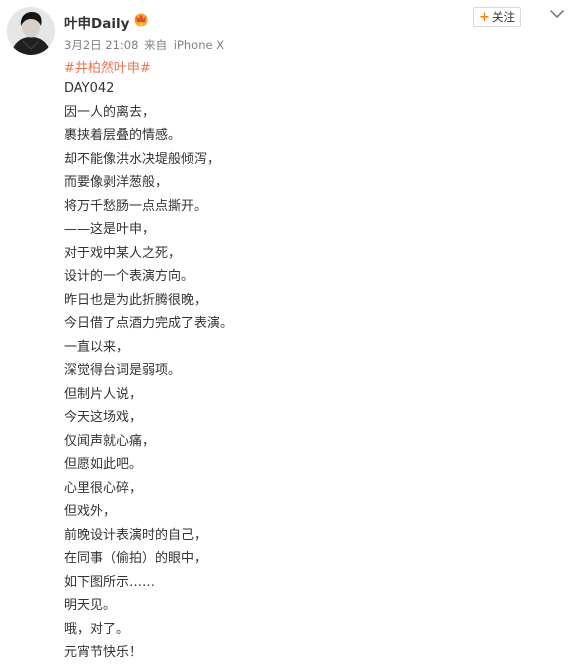  What do you see at coordinates (97, 629) in the screenshot?
I see `post-line: 哦，对了。` at bounding box center [97, 629].